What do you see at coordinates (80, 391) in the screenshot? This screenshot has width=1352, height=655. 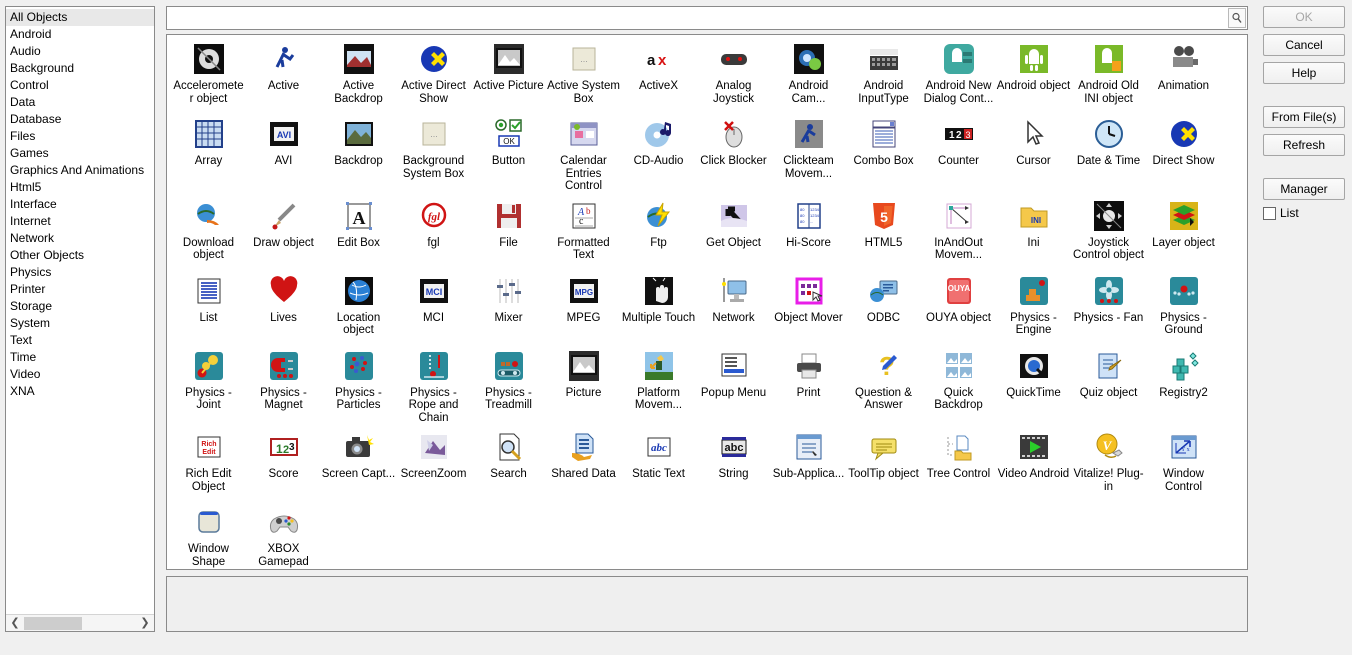 I see `sidebar-item-xna: XNA` at bounding box center [80, 391].